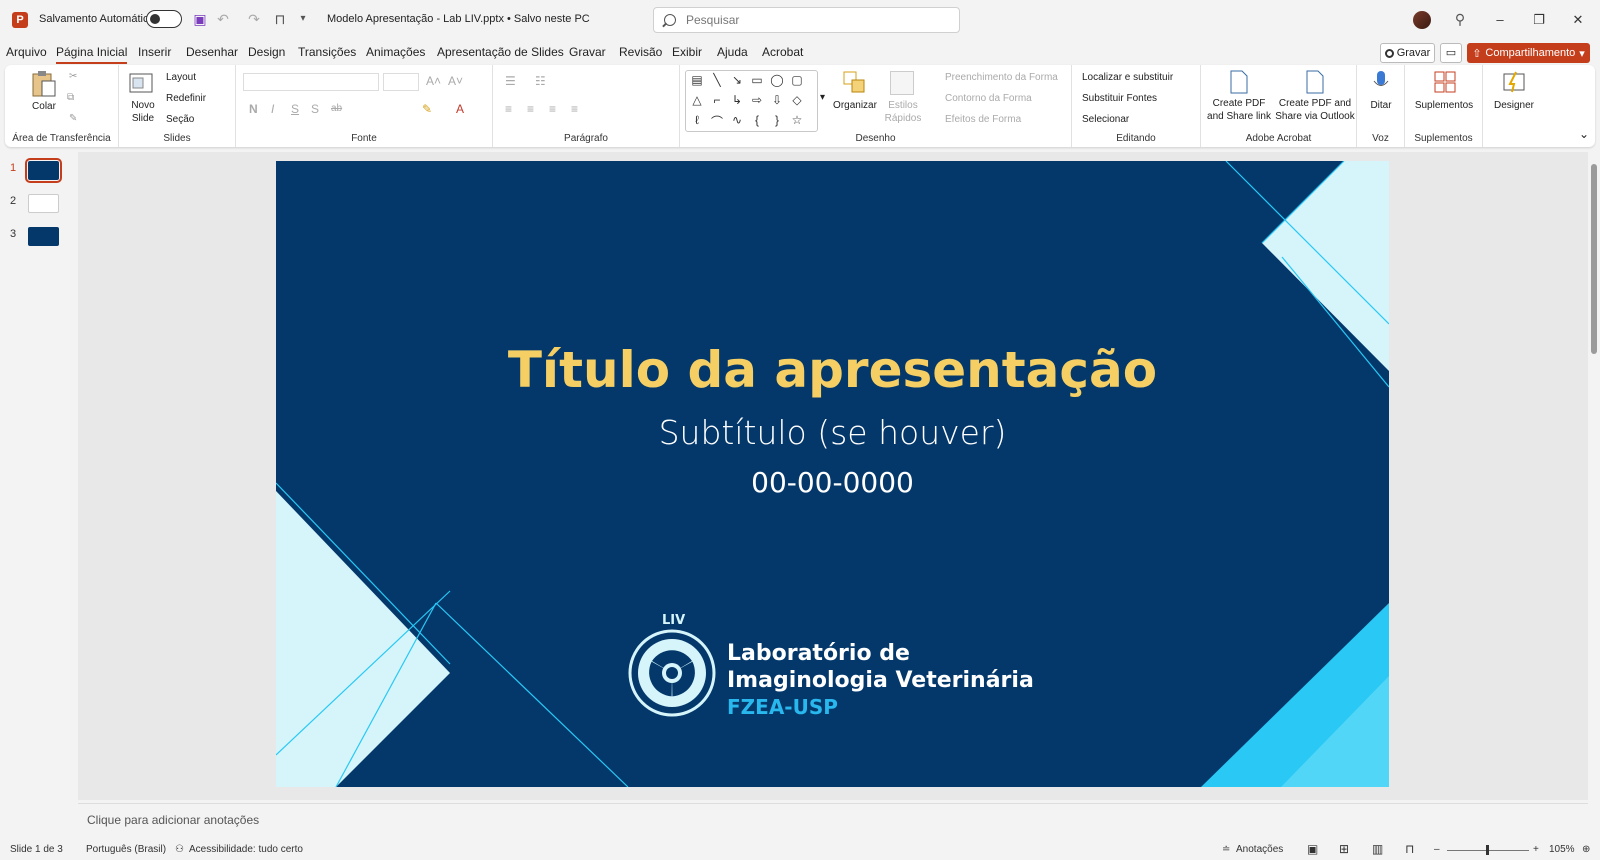 The image size is (1600, 860). Describe the element at coordinates (833, 821) in the screenshot. I see `notes-pane: Clique para adicionar anotações` at that location.